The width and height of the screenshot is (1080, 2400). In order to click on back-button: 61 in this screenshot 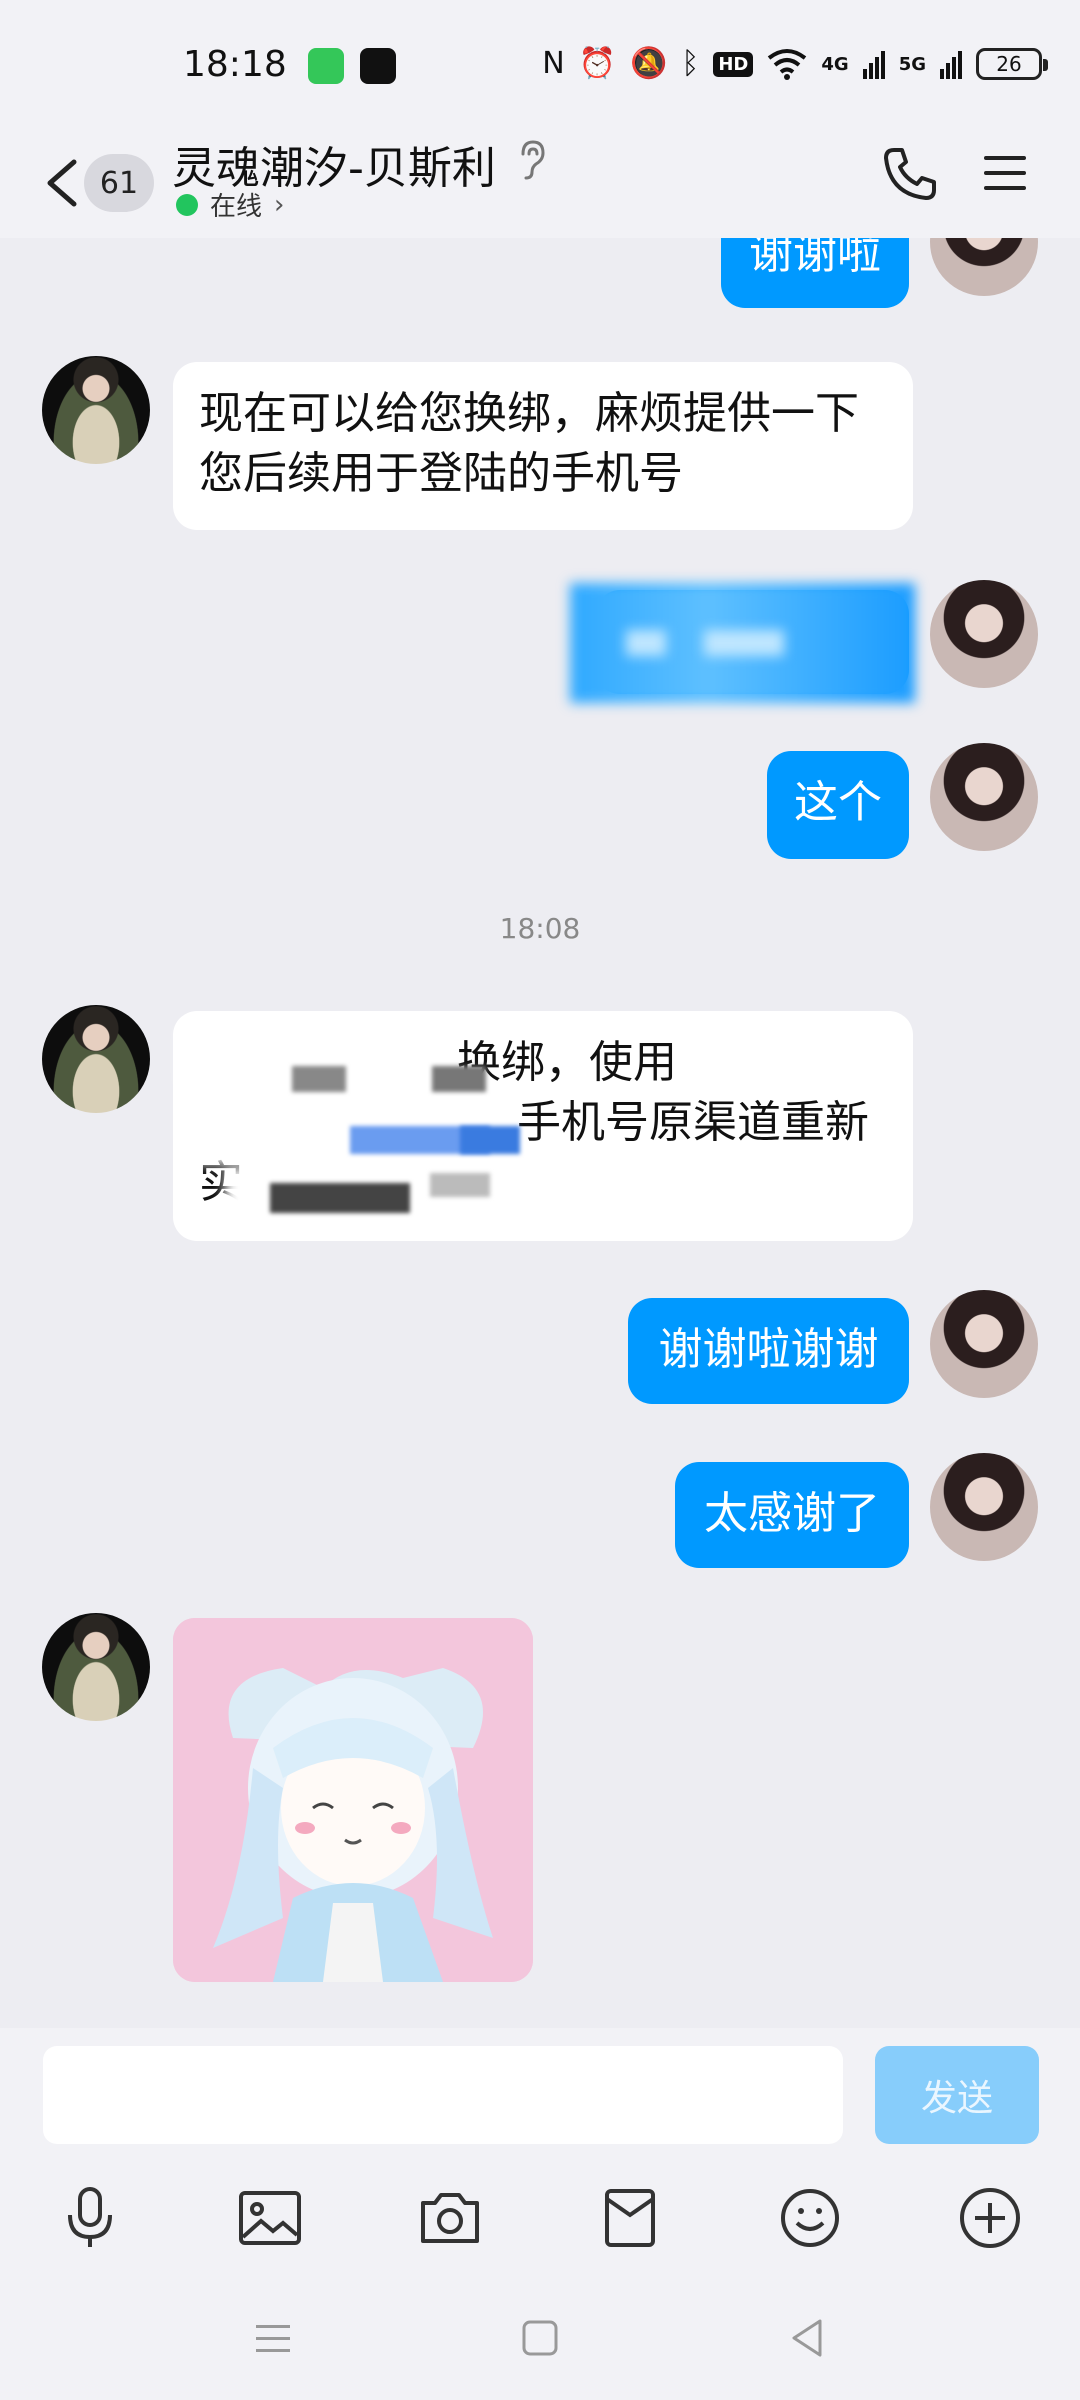, I will do `click(97, 183)`.